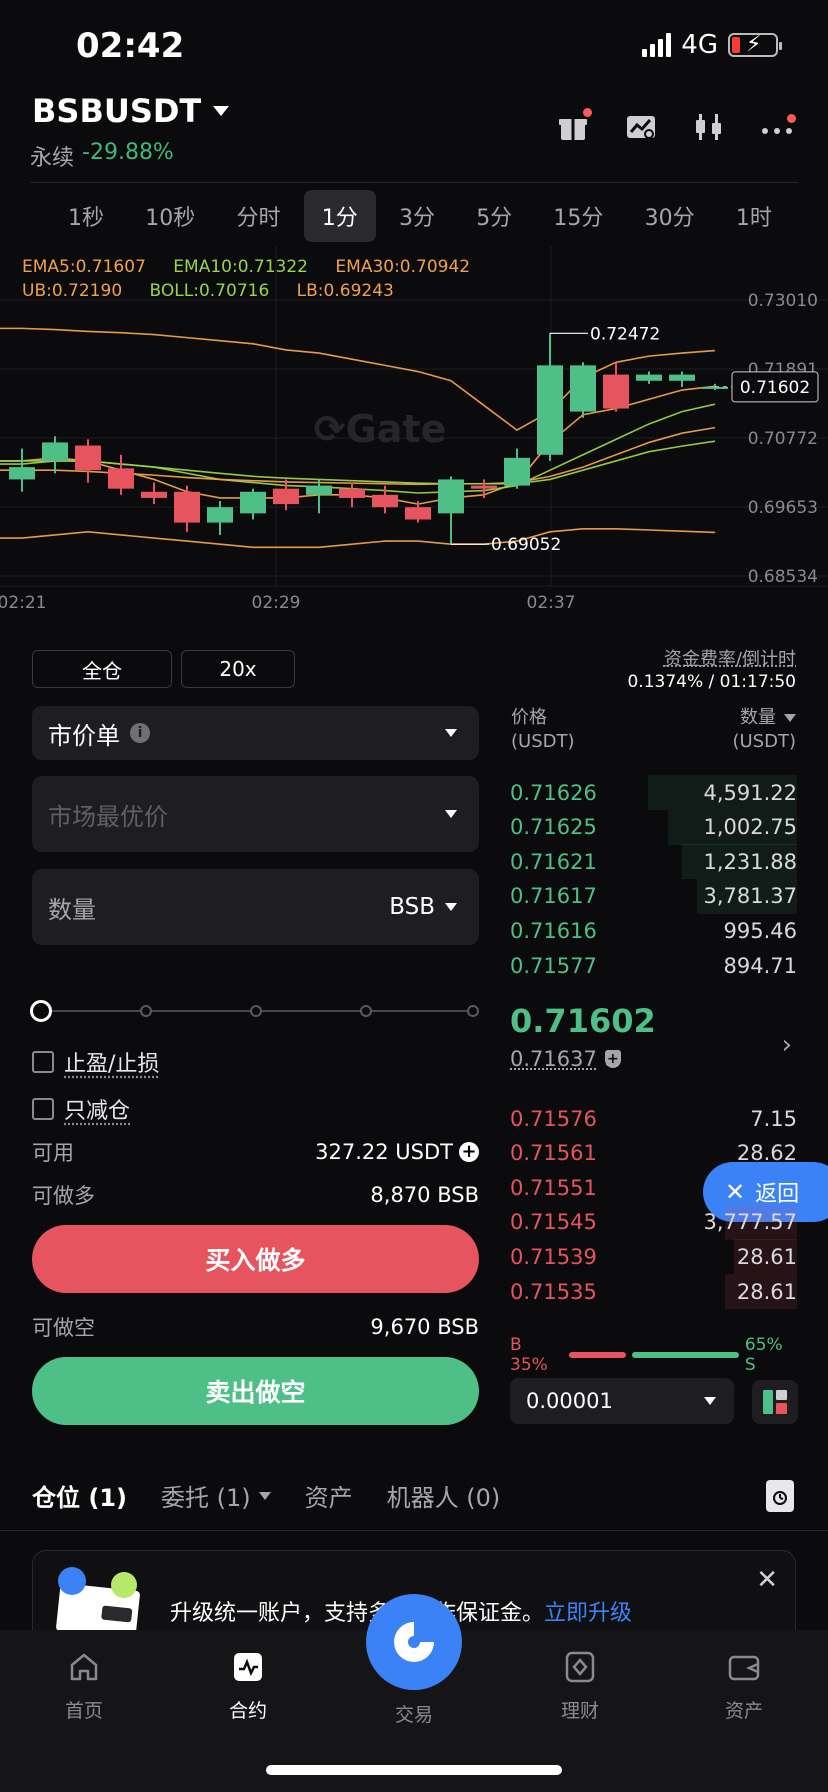 The width and height of the screenshot is (828, 1792). I want to click on x-tick-label: 02:37, so click(551, 603).